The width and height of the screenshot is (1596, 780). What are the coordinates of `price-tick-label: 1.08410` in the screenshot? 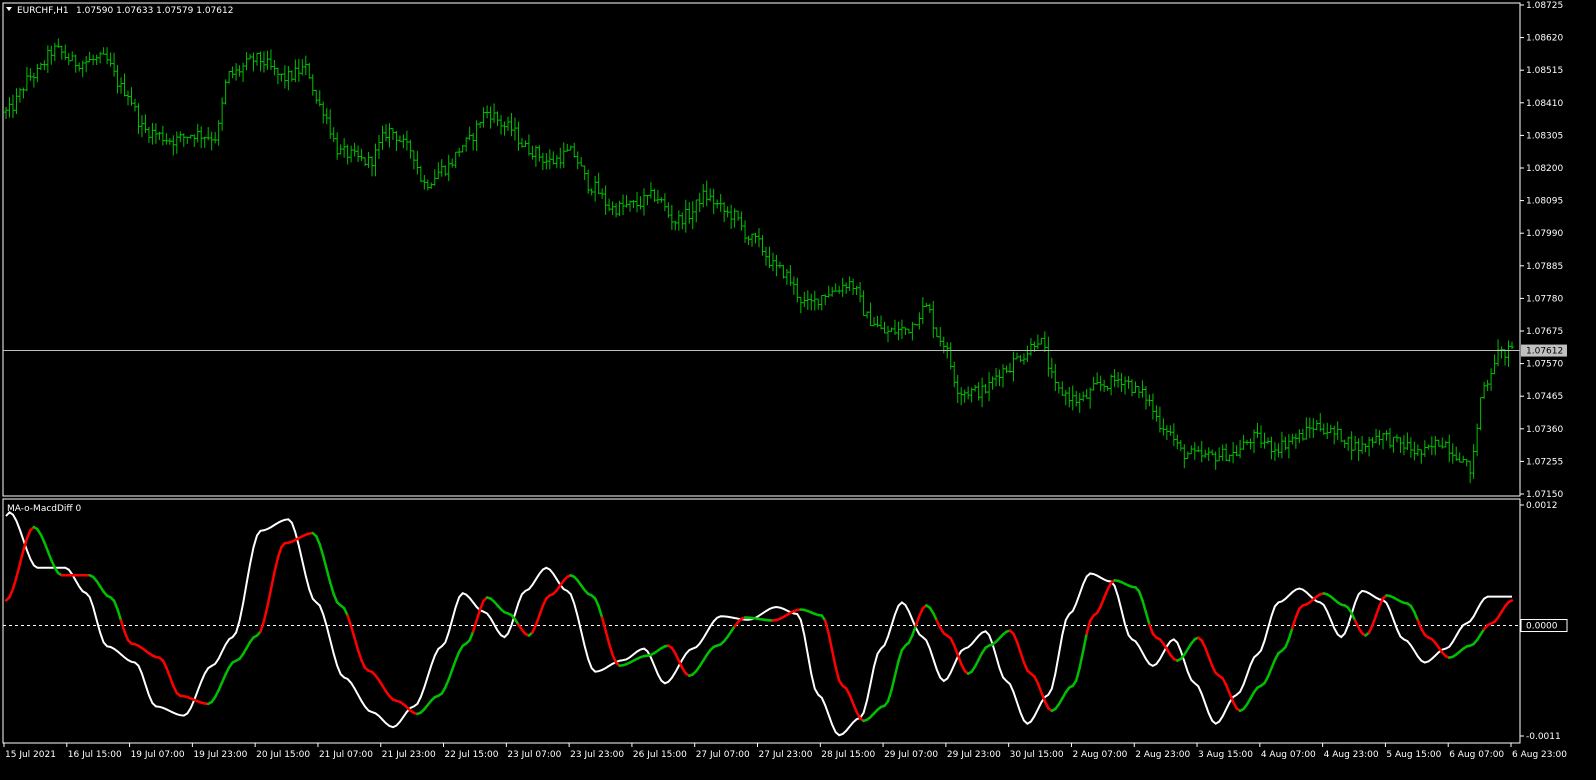 It's located at (1544, 104).